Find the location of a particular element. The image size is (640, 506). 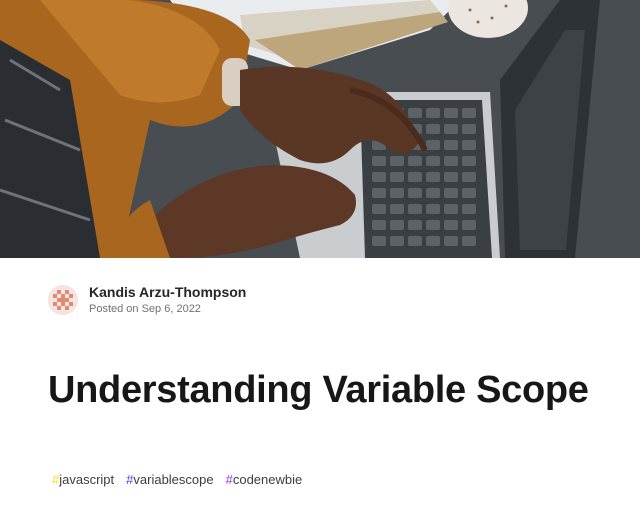

tag-label: codenewbie is located at coordinates (267, 479).